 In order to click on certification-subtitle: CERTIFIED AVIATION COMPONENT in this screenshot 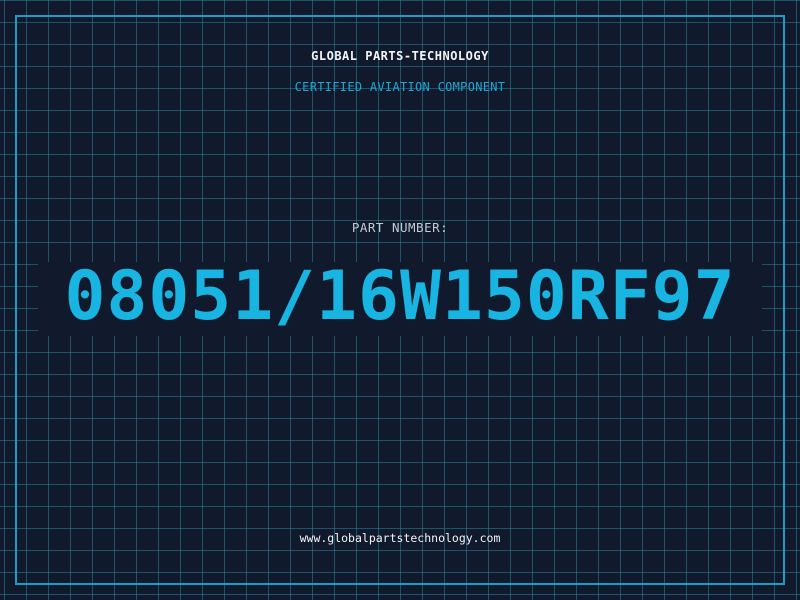, I will do `click(400, 87)`.